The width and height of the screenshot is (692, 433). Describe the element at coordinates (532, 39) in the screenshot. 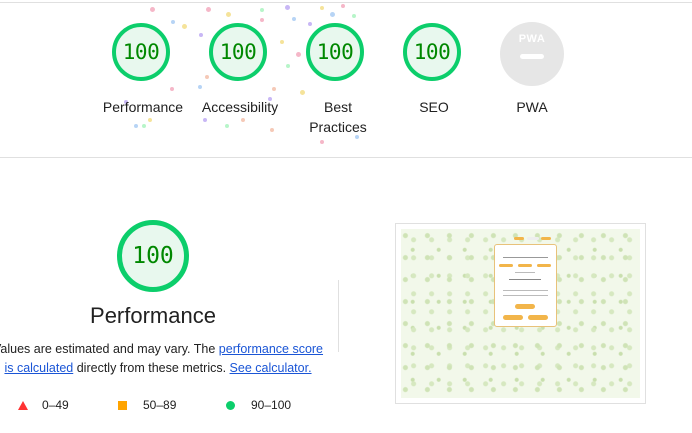

I see `pwa-badge-text: PWA` at that location.